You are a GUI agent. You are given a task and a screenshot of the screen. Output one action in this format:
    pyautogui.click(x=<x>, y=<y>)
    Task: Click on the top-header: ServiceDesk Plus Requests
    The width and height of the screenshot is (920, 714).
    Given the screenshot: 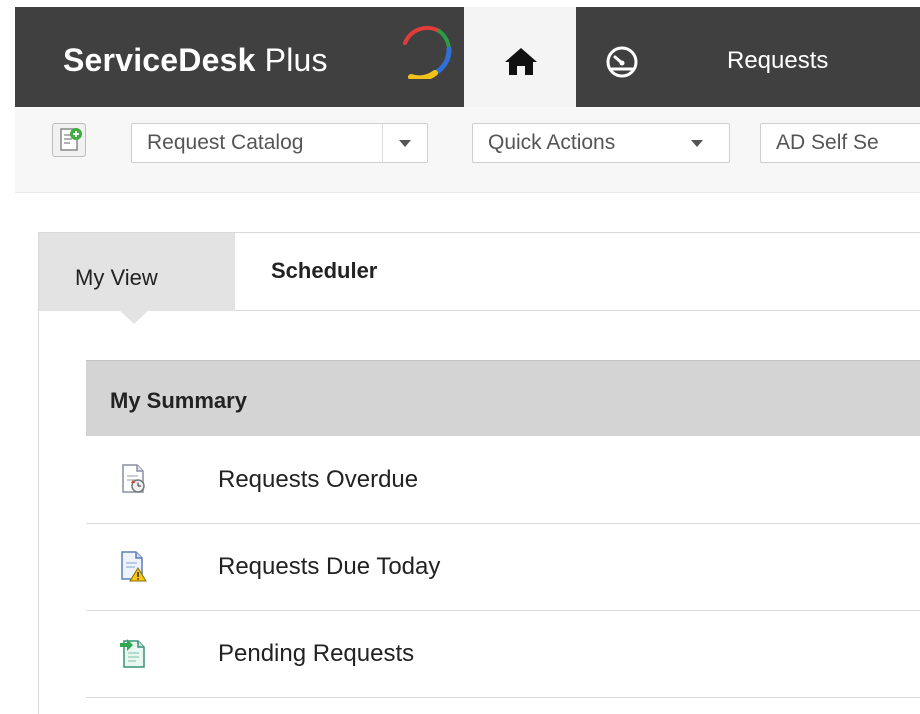 What is the action you would take?
    pyautogui.click(x=467, y=57)
    